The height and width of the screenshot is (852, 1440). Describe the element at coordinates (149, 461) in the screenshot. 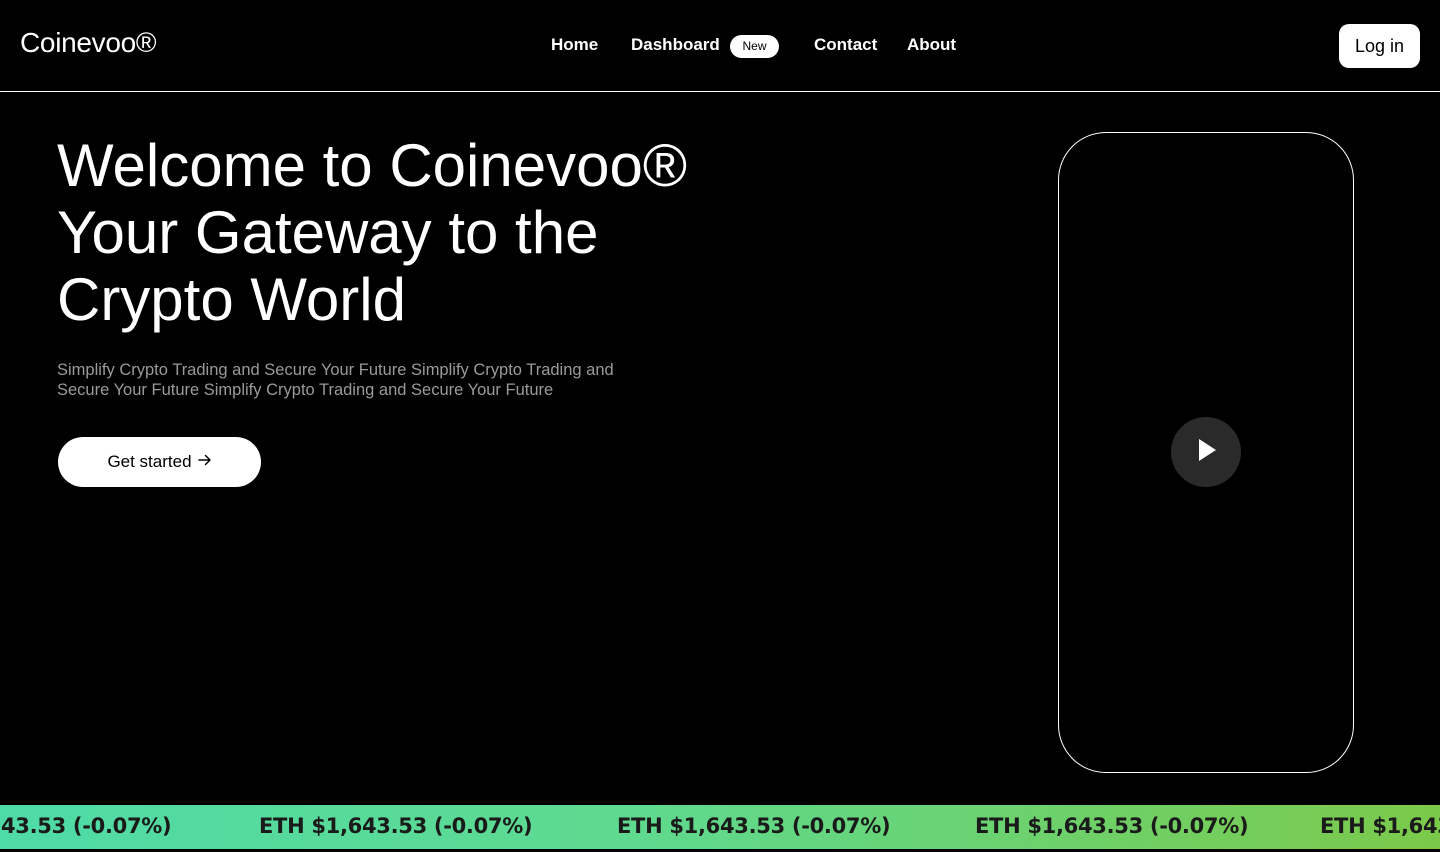

I see `get-started-label: Get started` at that location.